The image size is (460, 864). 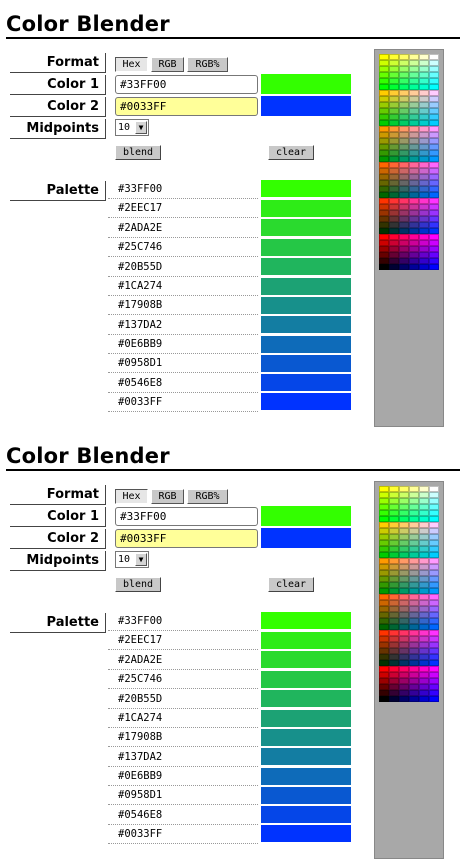 I want to click on format-label: Format, so click(x=58, y=63).